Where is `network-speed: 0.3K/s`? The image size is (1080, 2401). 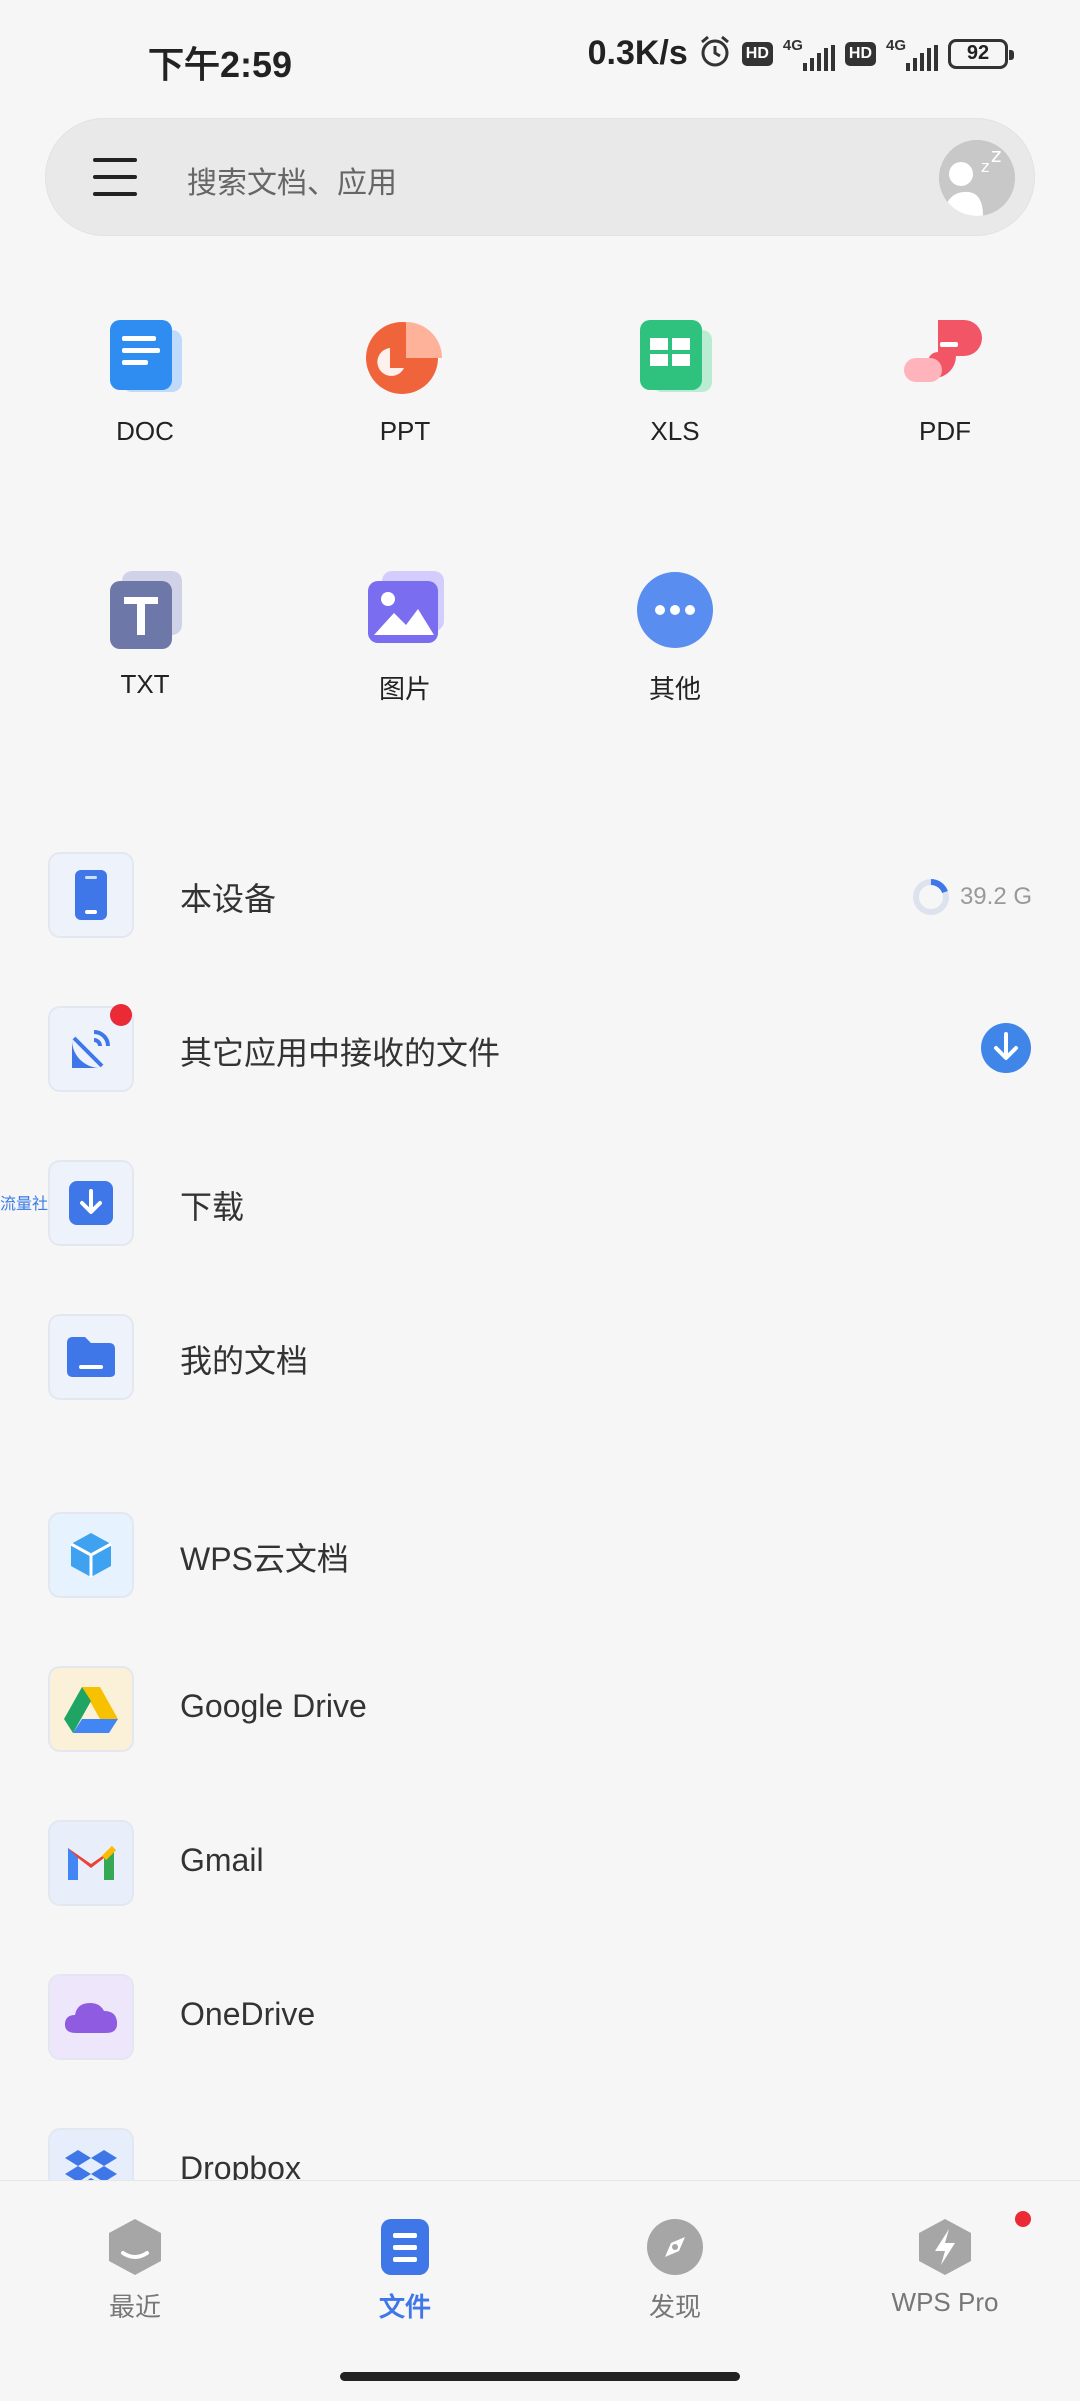 network-speed: 0.3K/s is located at coordinates (637, 53).